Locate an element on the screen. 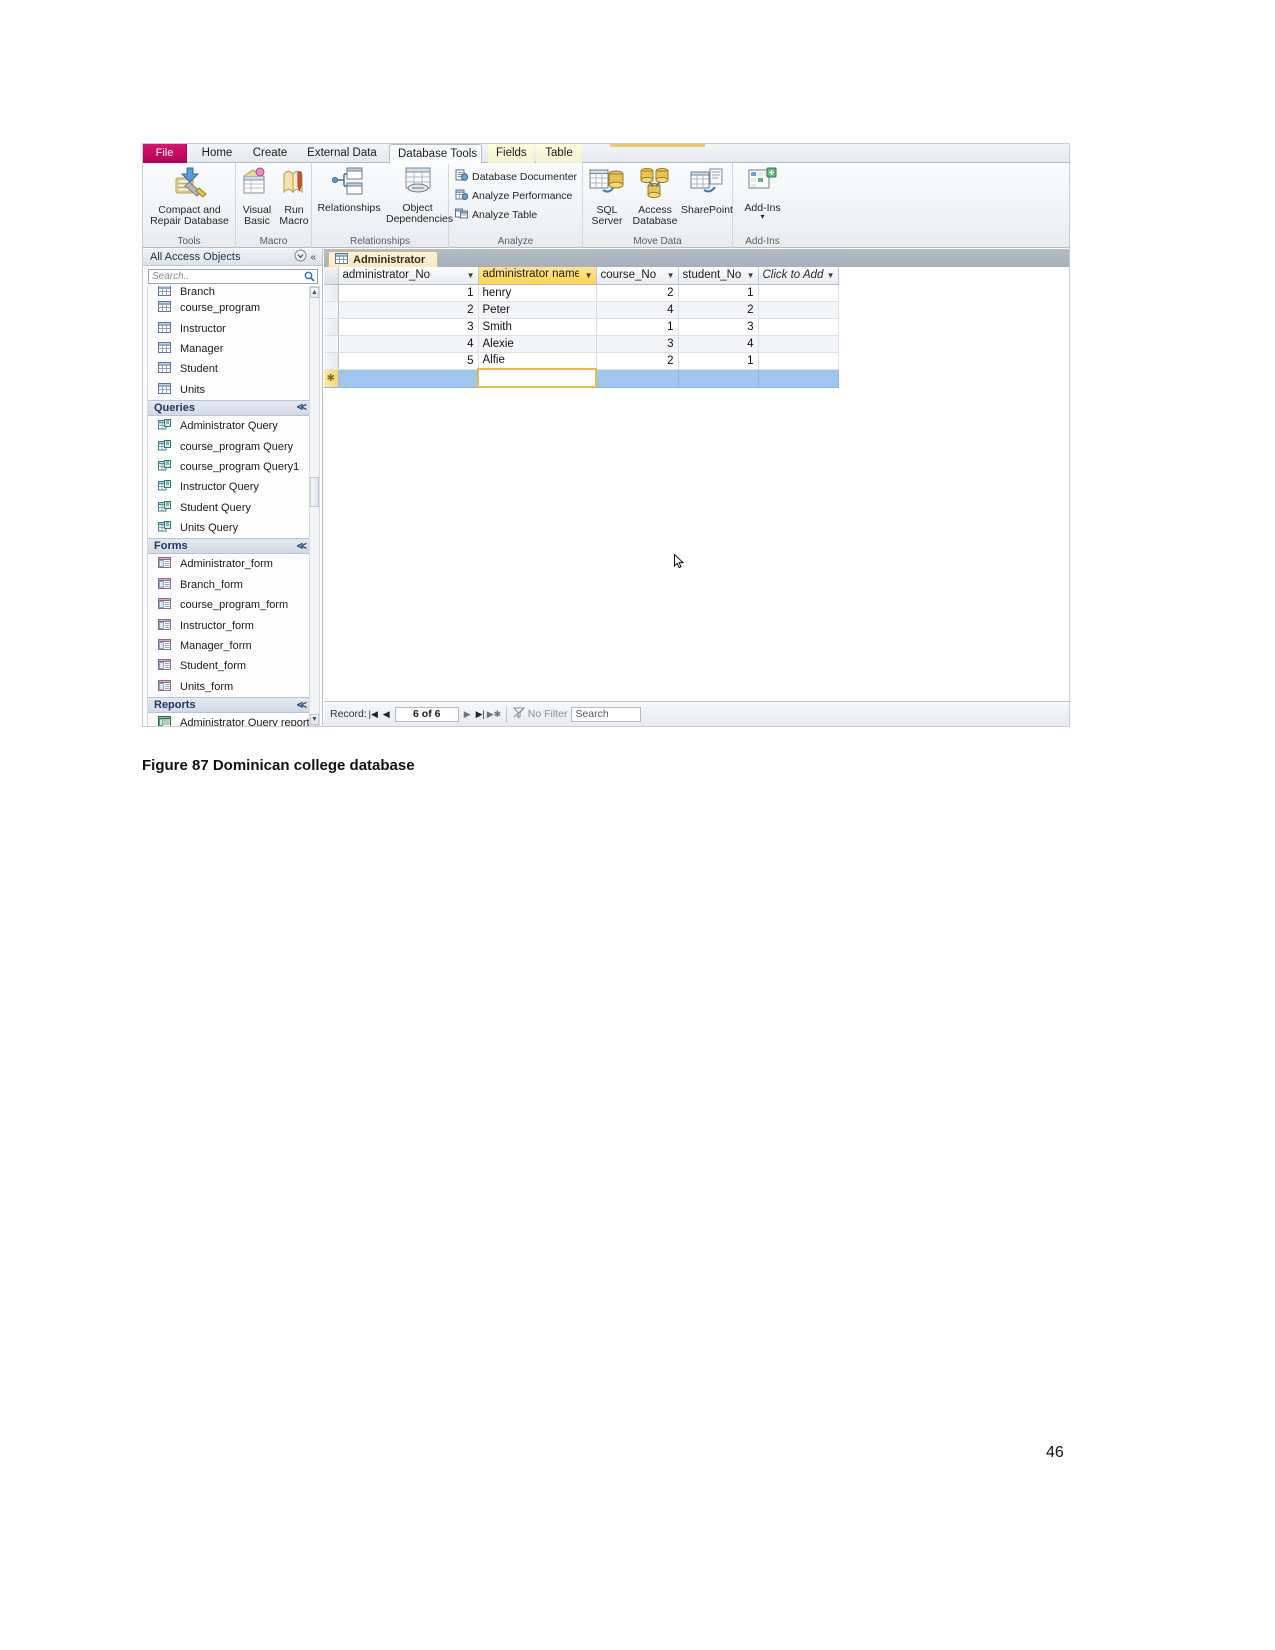 The height and width of the screenshot is (1650, 1275). table-row: 5 Alfie 2 1 is located at coordinates (581, 361).